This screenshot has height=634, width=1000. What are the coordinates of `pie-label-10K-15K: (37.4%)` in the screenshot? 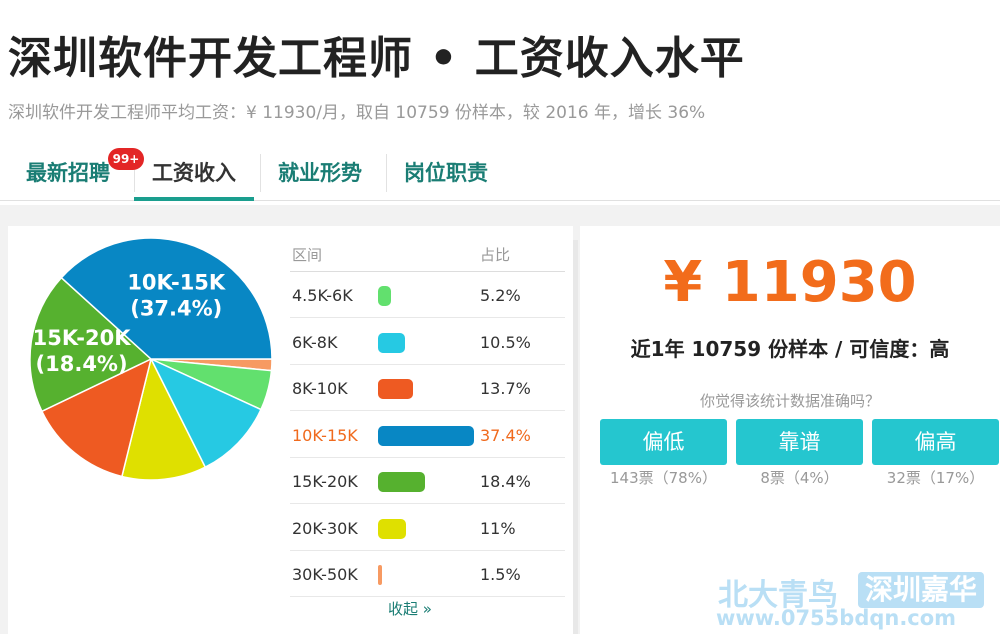 It's located at (176, 309).